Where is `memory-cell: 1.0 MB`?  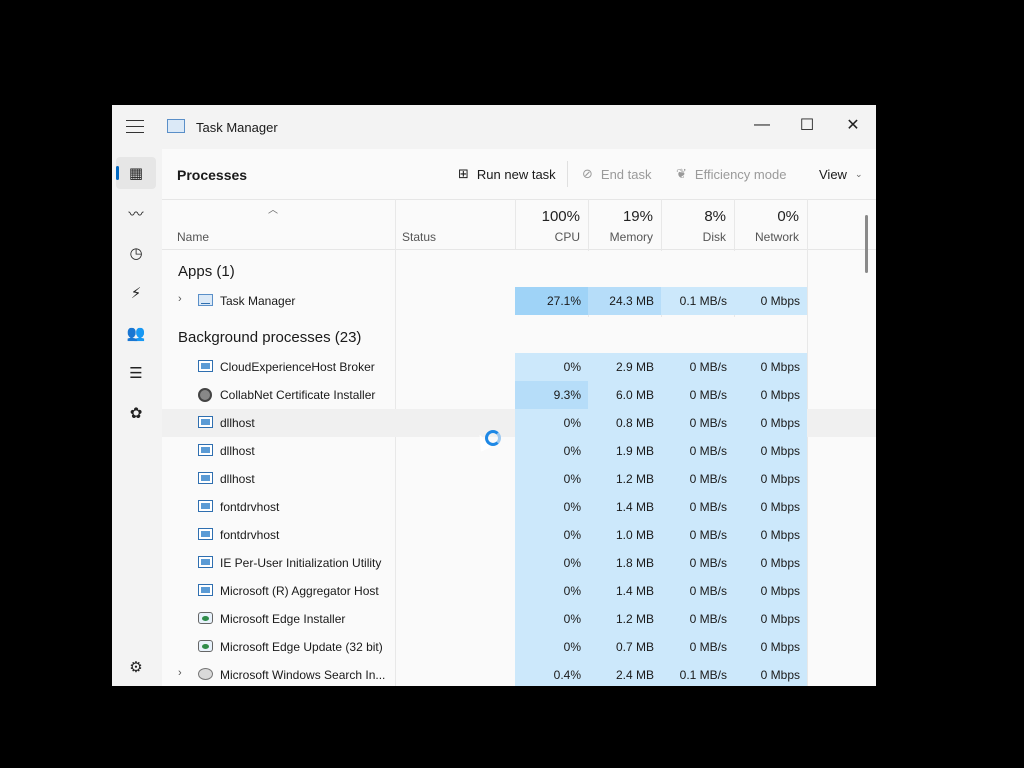
memory-cell: 1.0 MB is located at coordinates (624, 535).